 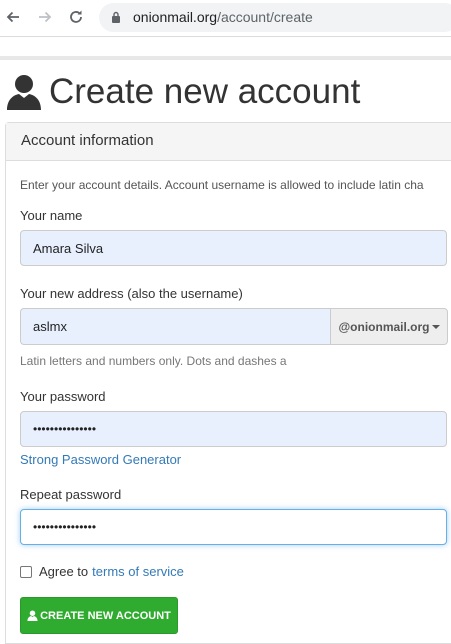 I want to click on address-bar: onionmail.org/account/create, so click(x=275, y=17).